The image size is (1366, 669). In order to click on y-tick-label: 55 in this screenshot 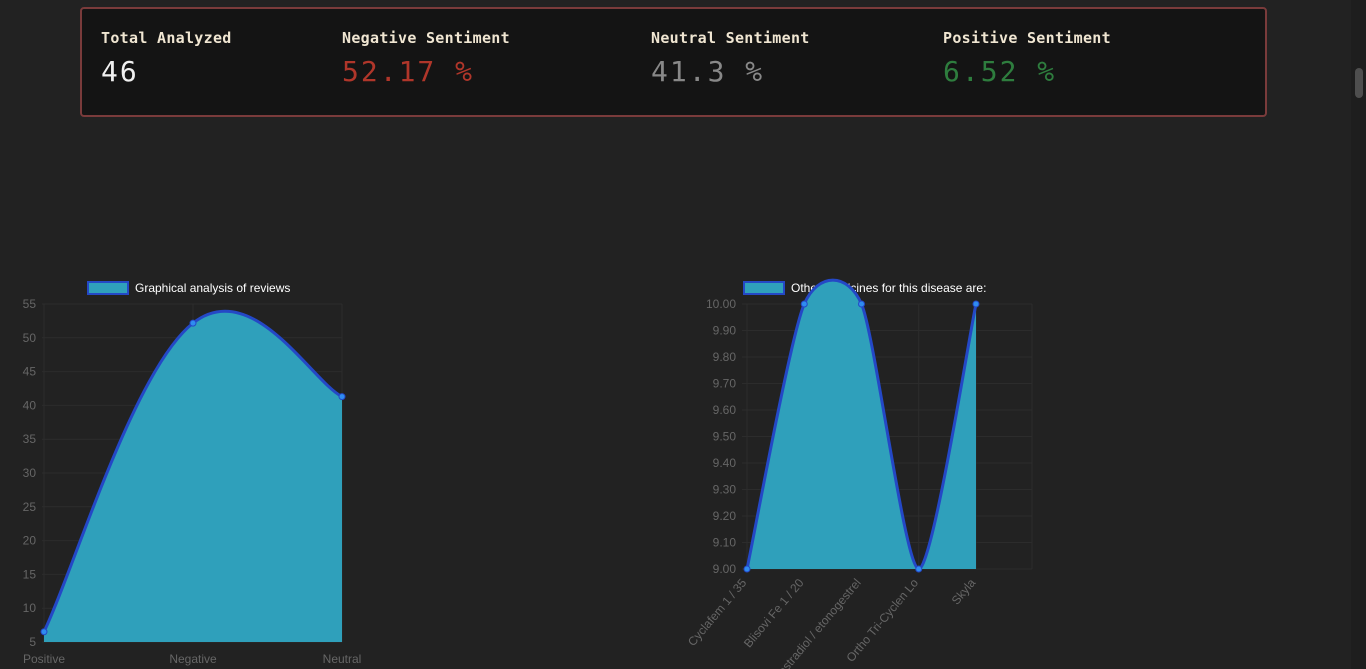, I will do `click(30, 304)`.